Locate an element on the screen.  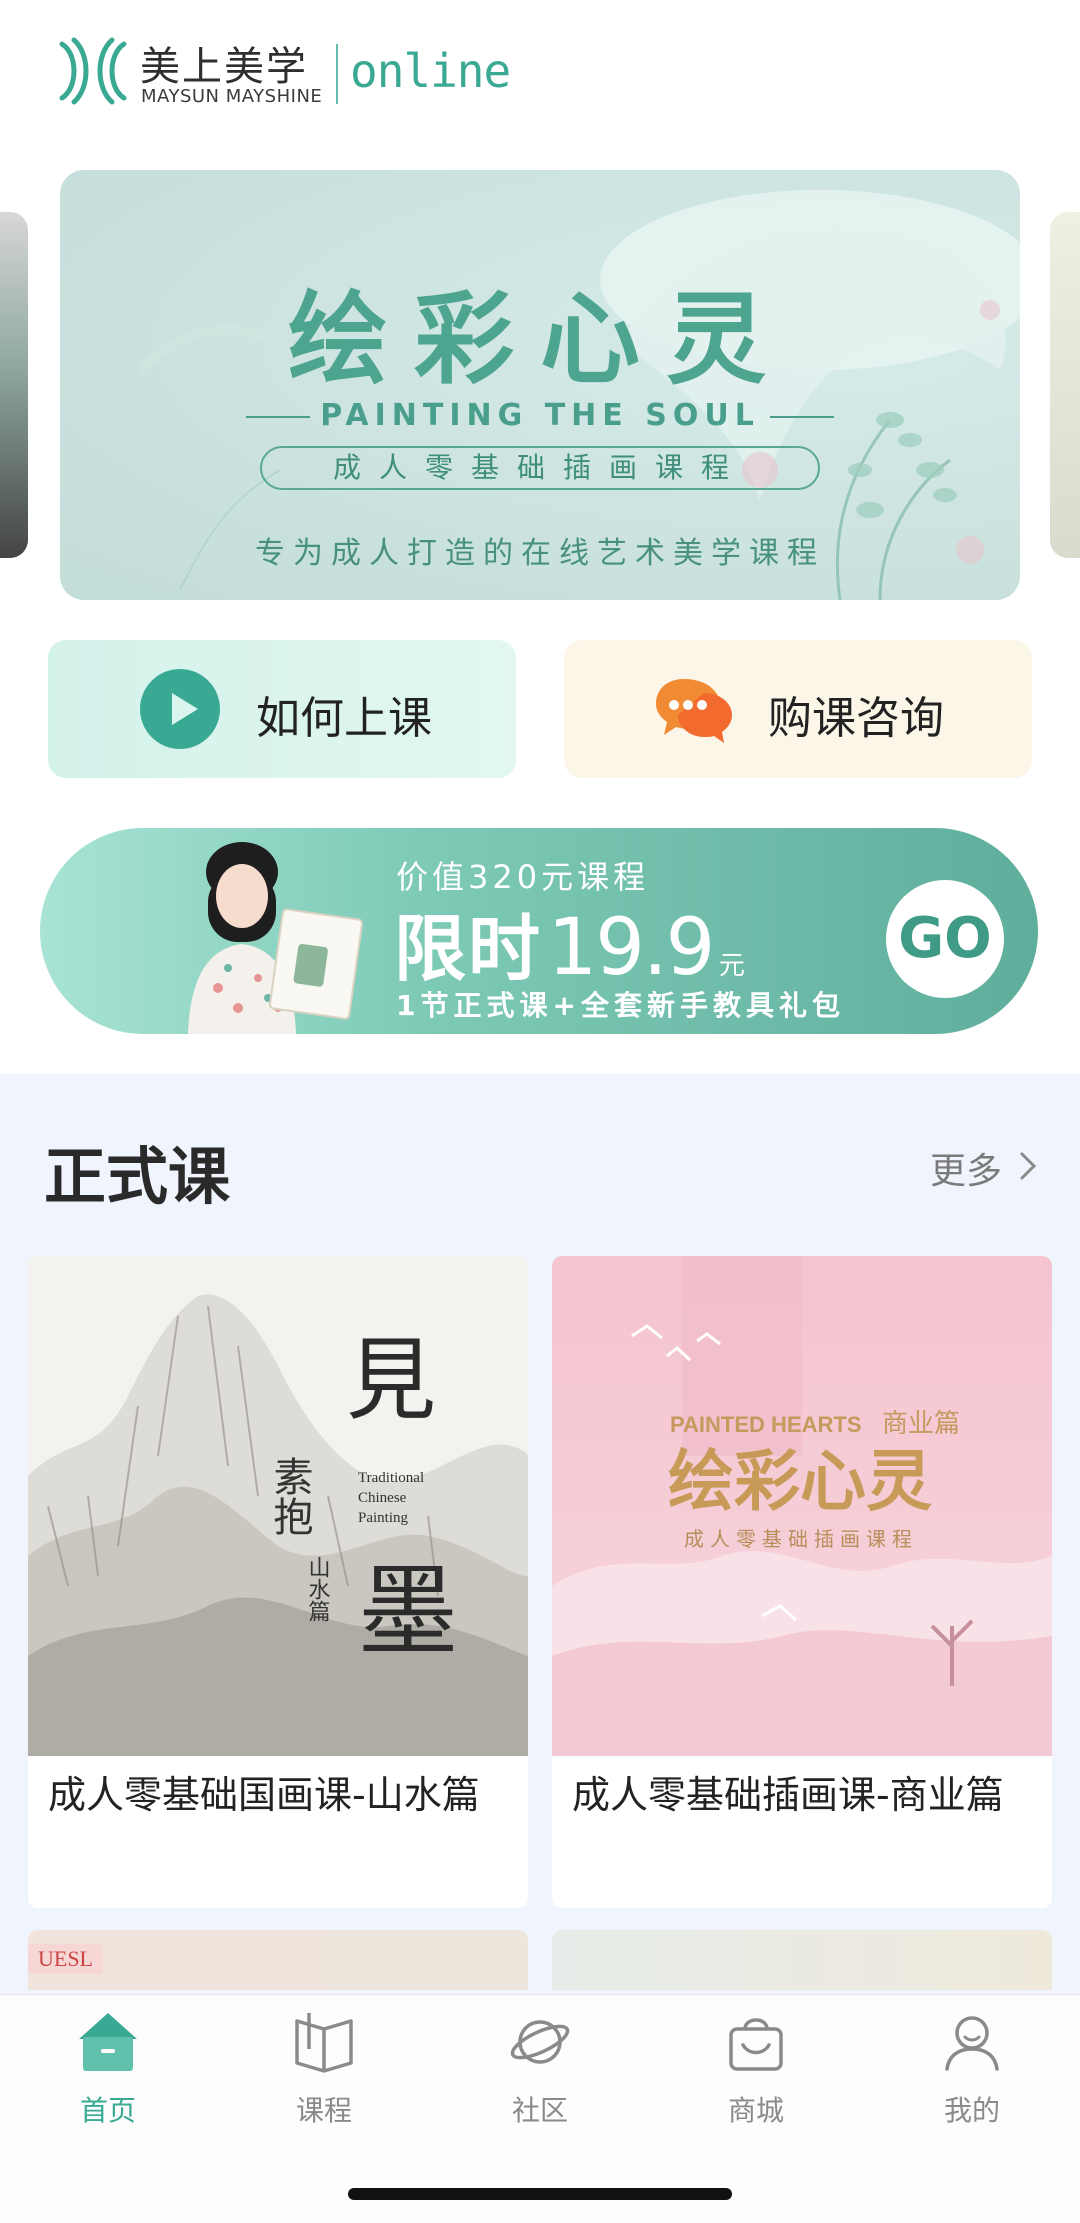
promo-go-button: GO is located at coordinates (945, 939).